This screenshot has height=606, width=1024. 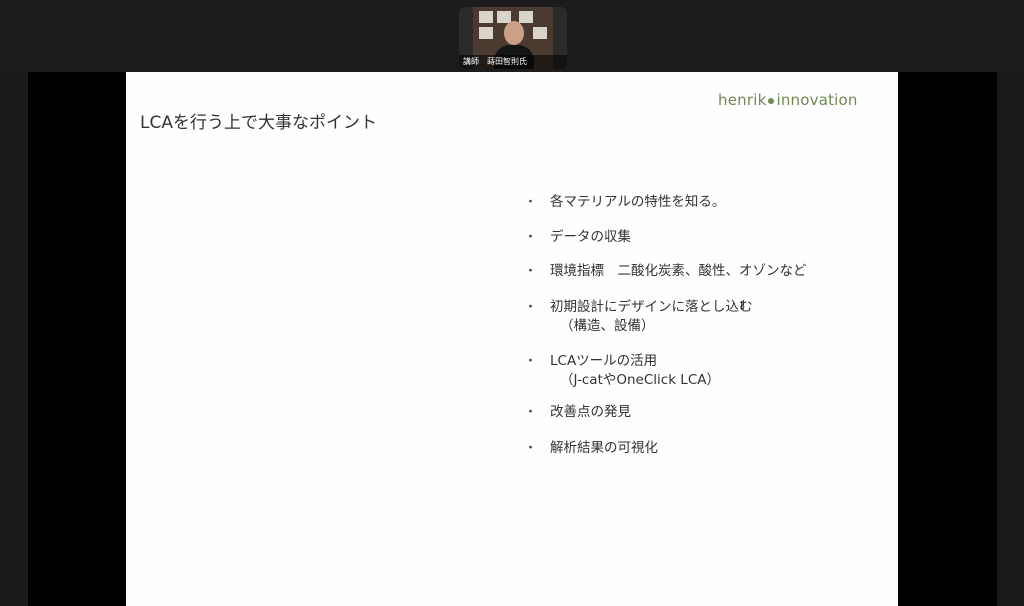 I want to click on logo-text-left: henrik, so click(x=742, y=100).